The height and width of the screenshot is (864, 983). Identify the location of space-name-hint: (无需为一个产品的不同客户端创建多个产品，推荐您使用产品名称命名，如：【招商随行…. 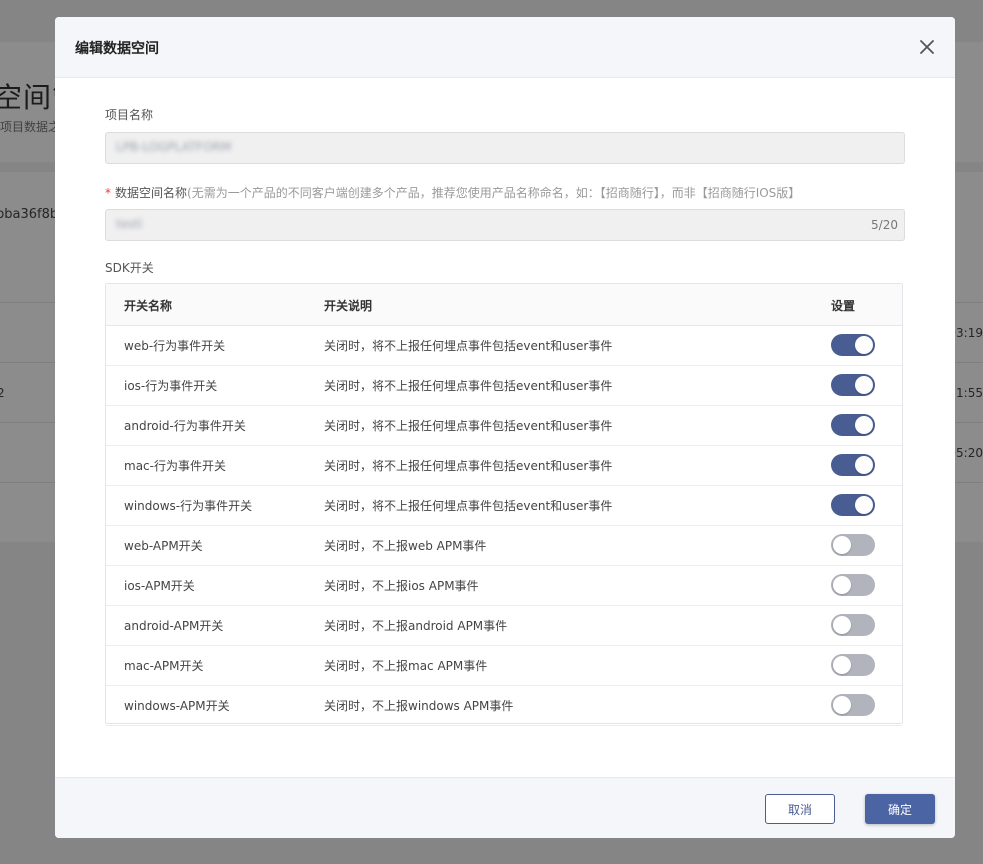
(494, 193).